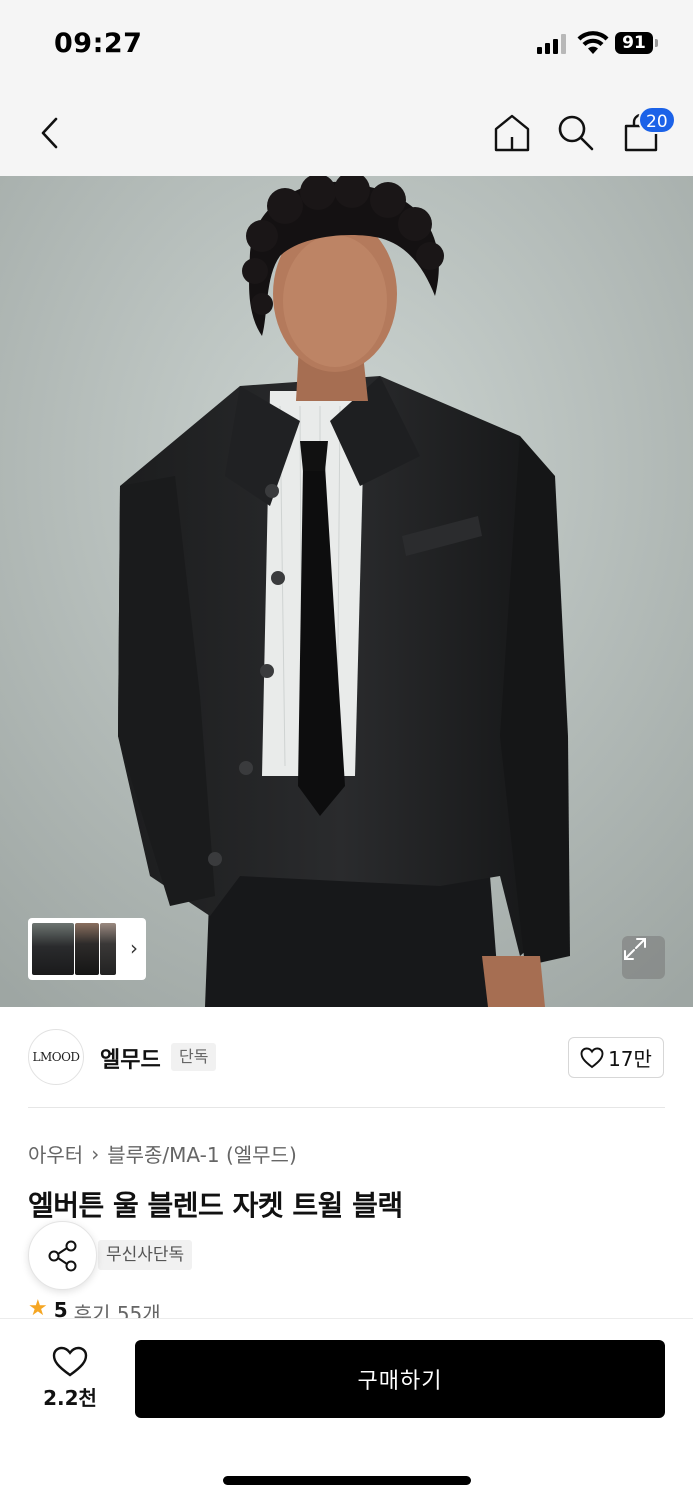 This screenshot has width=693, height=1500. I want to click on share-button, so click(62, 1255).